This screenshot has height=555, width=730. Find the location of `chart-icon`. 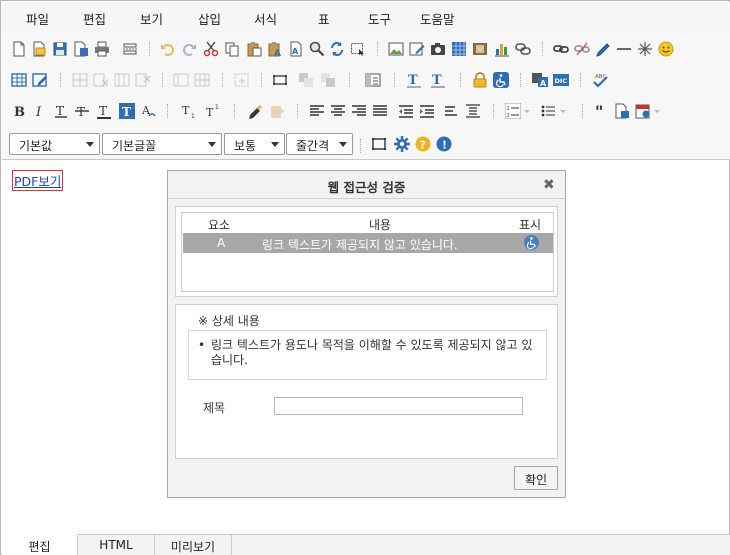

chart-icon is located at coordinates (502, 49).